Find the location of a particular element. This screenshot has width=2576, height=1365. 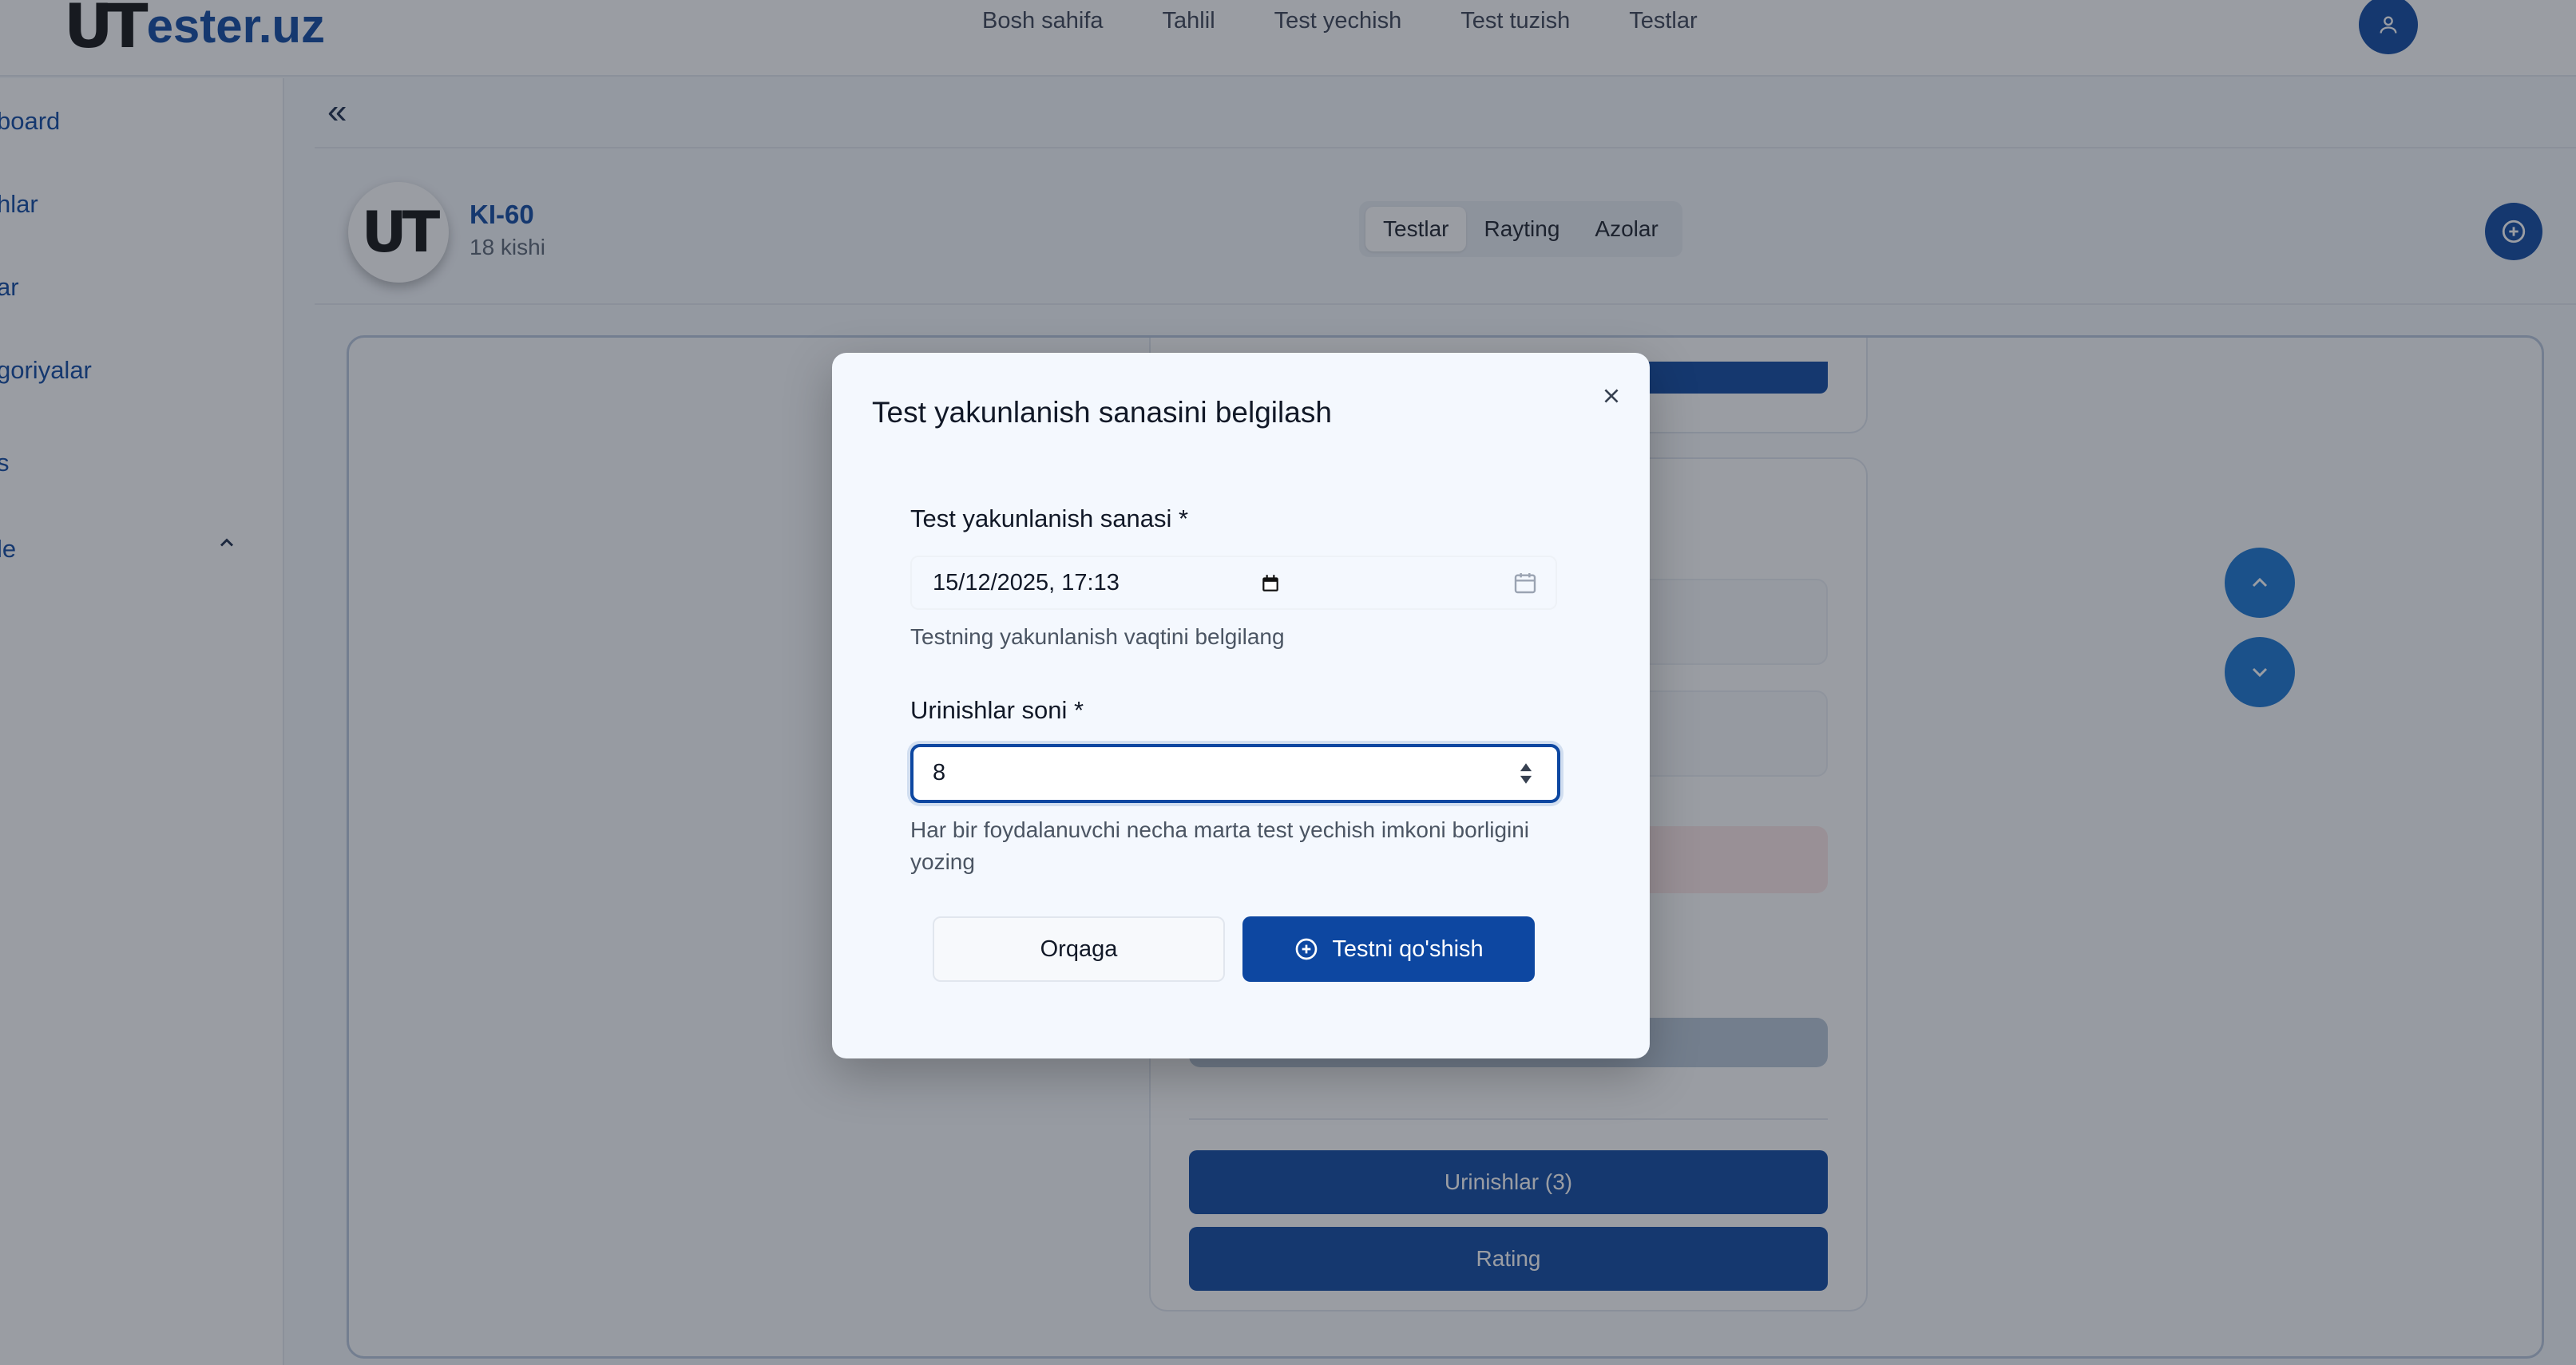

end-date-input: 15/12/2025, 17:13 is located at coordinates (1233, 583).